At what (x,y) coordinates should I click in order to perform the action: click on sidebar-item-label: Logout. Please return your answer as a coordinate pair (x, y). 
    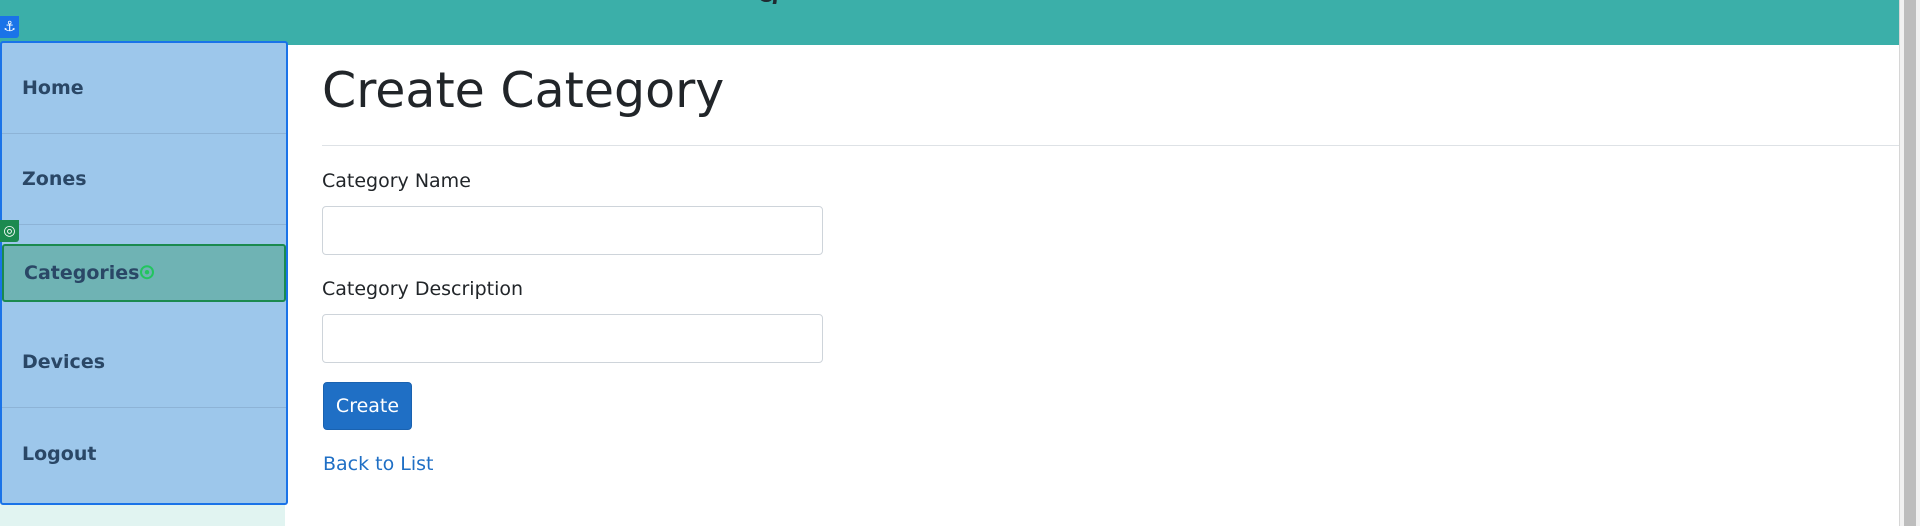
    Looking at the image, I should click on (59, 453).